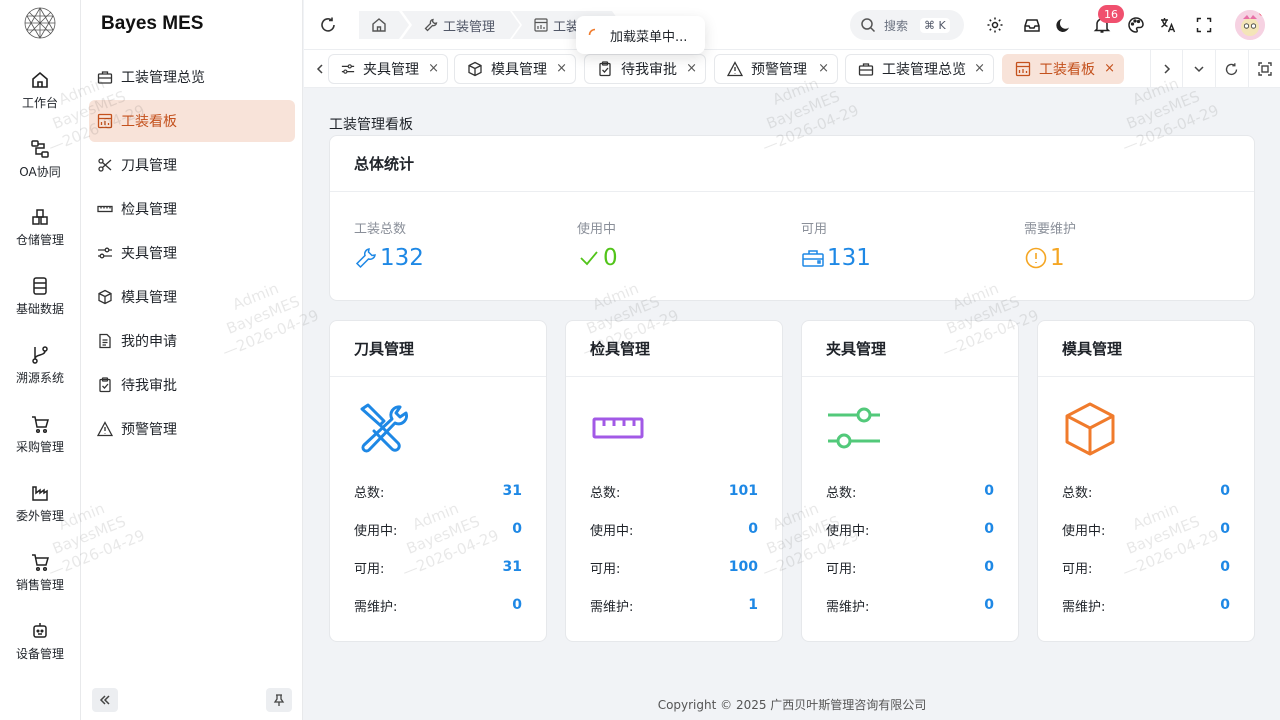 The image size is (1280, 720). What do you see at coordinates (1032, 25) in the screenshot?
I see `inbox-button` at bounding box center [1032, 25].